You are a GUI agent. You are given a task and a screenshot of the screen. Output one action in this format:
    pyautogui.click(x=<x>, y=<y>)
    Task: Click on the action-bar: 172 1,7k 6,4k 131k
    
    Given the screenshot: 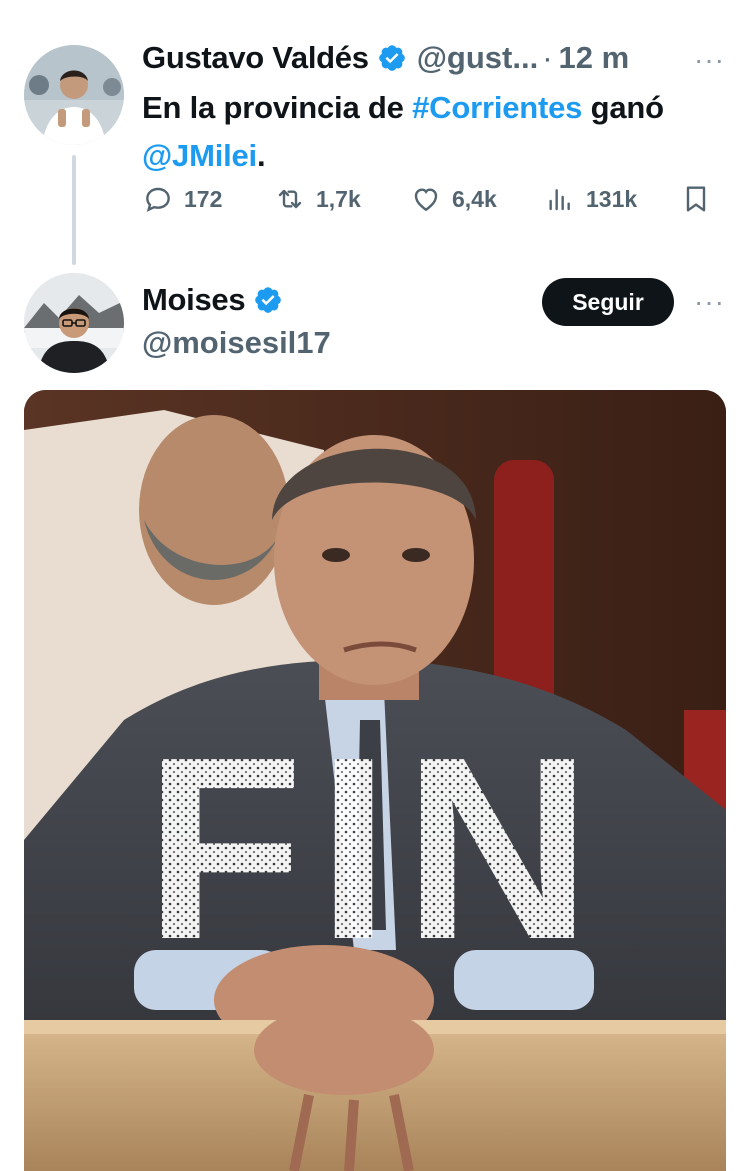 What is the action you would take?
    pyautogui.click(x=432, y=205)
    